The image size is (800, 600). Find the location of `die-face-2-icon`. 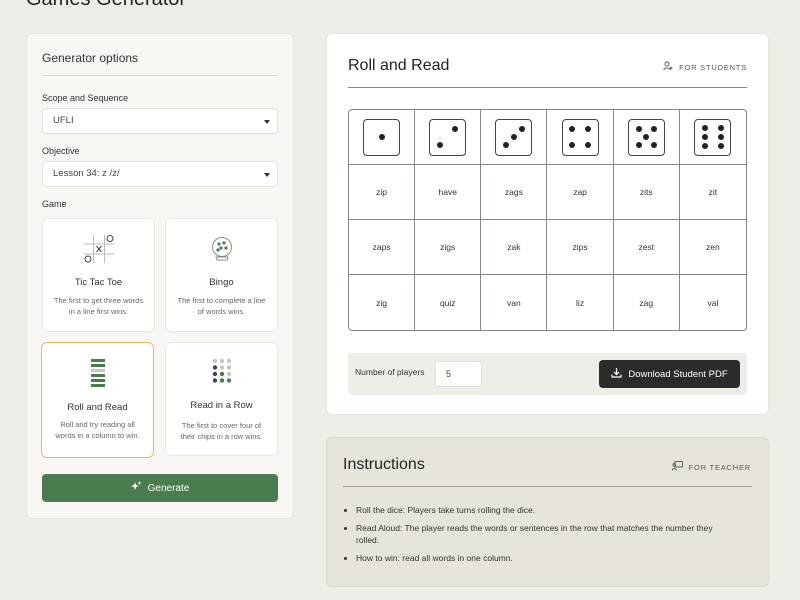

die-face-2-icon is located at coordinates (448, 137).